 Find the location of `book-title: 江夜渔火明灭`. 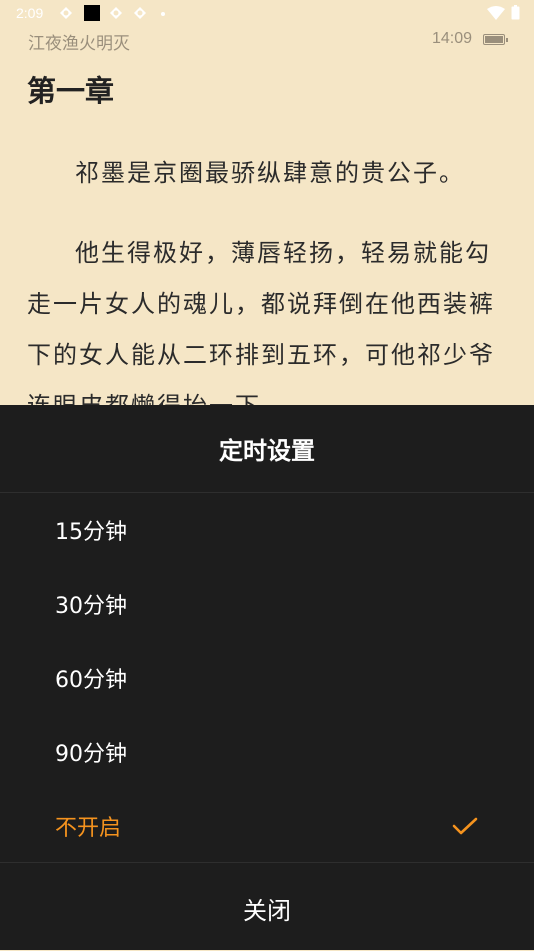

book-title: 江夜渔火明灭 is located at coordinates (79, 44).